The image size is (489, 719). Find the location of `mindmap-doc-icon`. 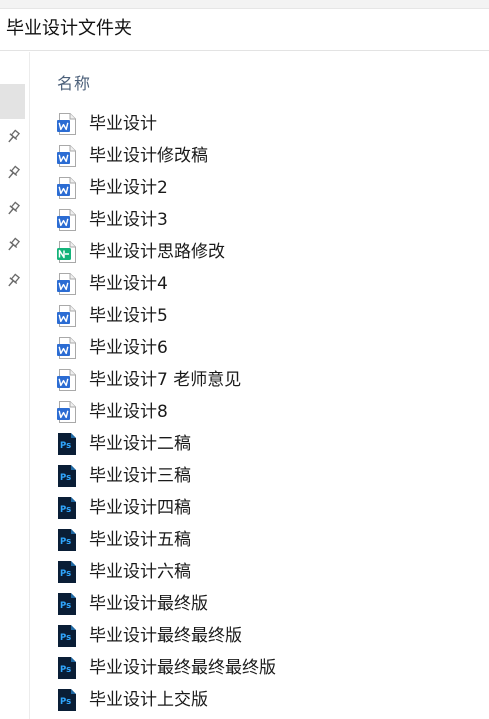

mindmap-doc-icon is located at coordinates (67, 252).